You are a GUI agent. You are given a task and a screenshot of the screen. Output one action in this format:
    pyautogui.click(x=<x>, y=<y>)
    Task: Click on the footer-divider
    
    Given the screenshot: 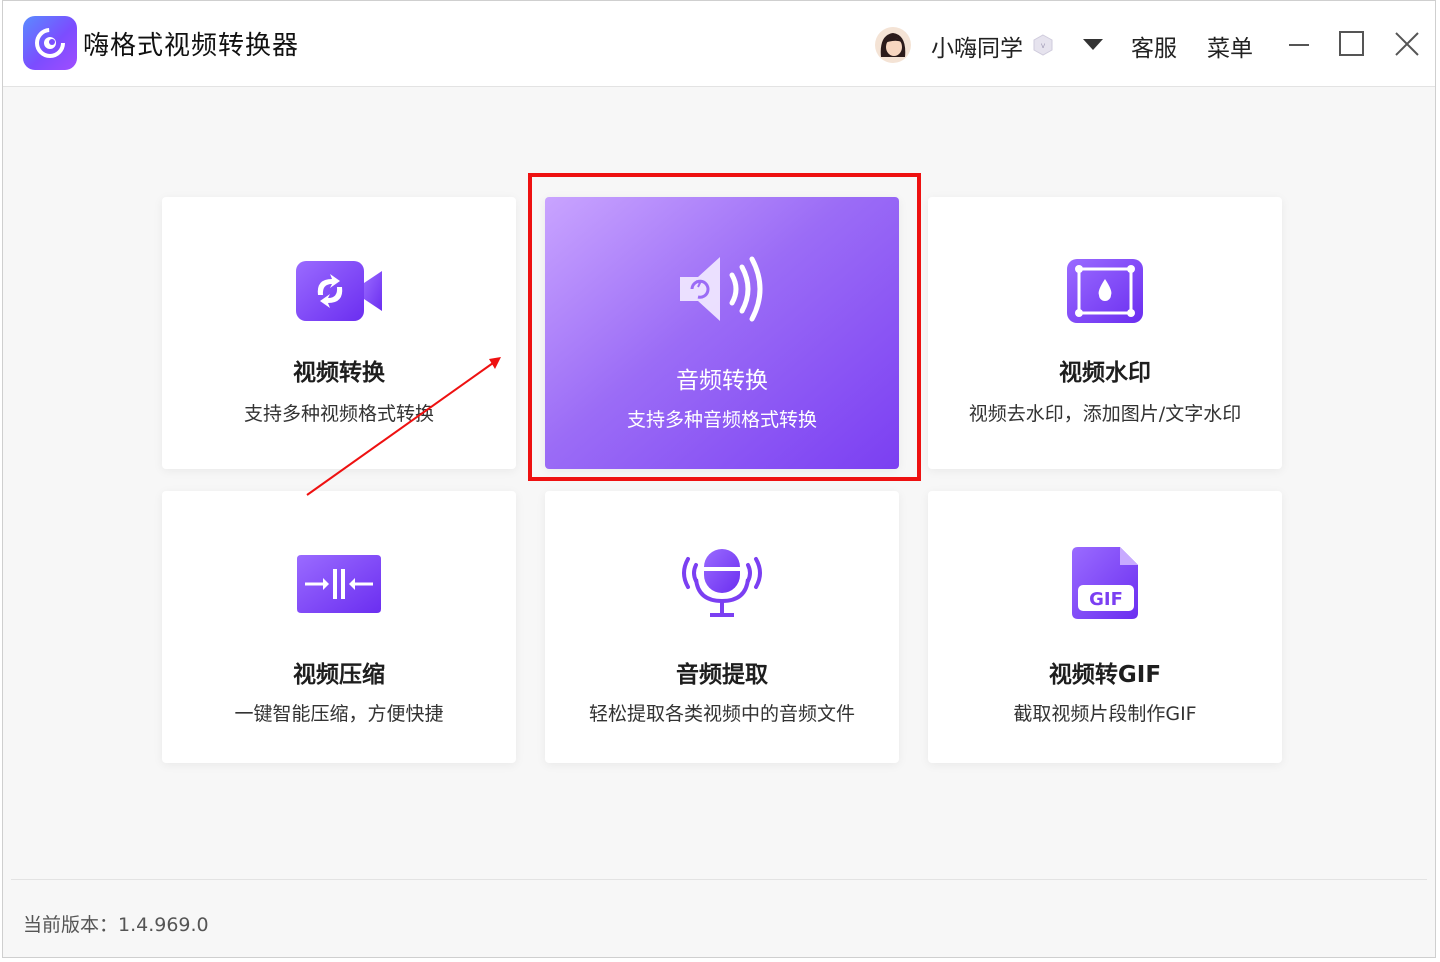 What is the action you would take?
    pyautogui.click(x=719, y=879)
    